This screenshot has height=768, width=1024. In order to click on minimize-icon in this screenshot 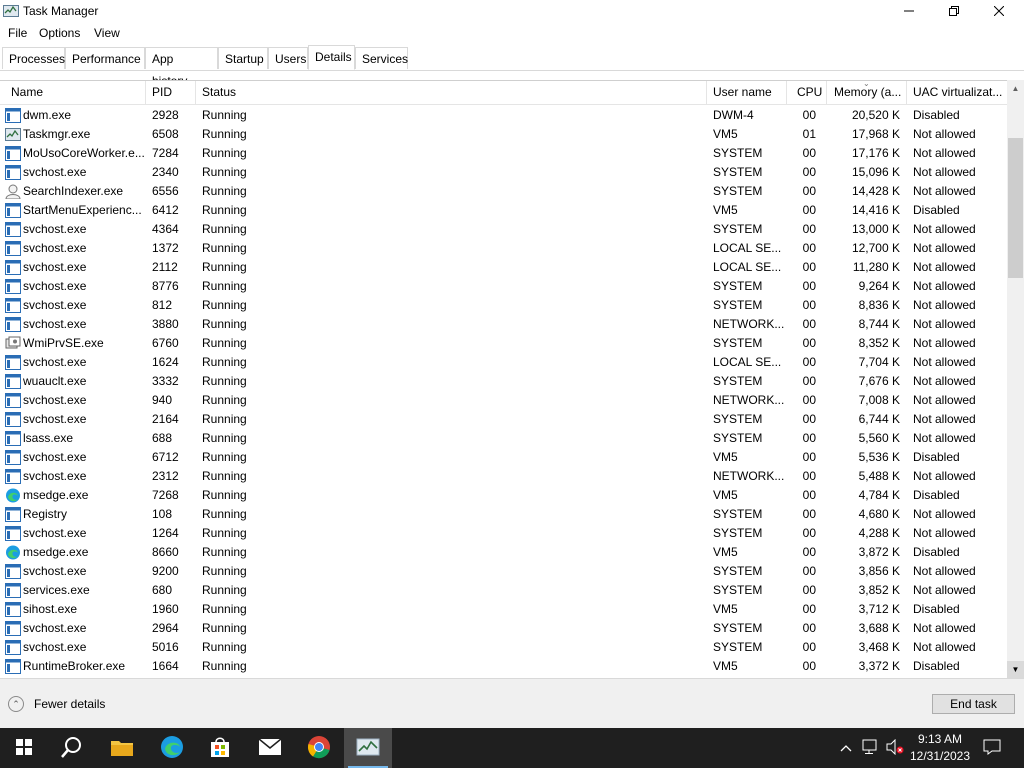, I will do `click(909, 12)`.